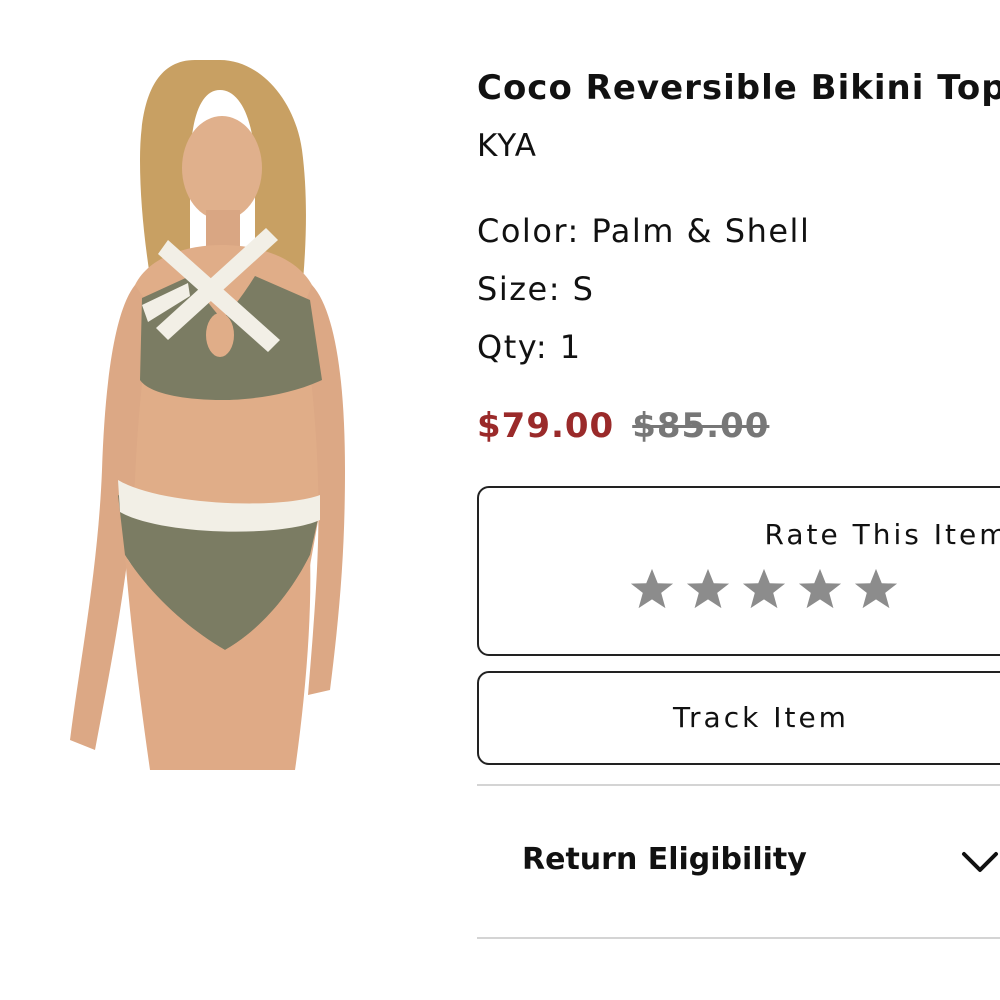 This screenshot has width=1000, height=1000. What do you see at coordinates (980, 862) in the screenshot?
I see `chevron-down-icon` at bounding box center [980, 862].